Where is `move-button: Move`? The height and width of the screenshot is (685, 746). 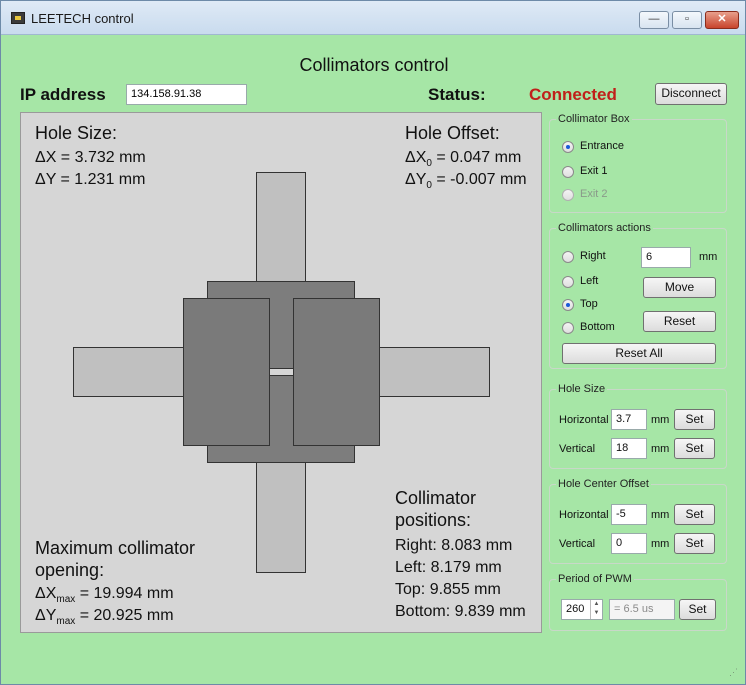
move-button: Move is located at coordinates (679, 287).